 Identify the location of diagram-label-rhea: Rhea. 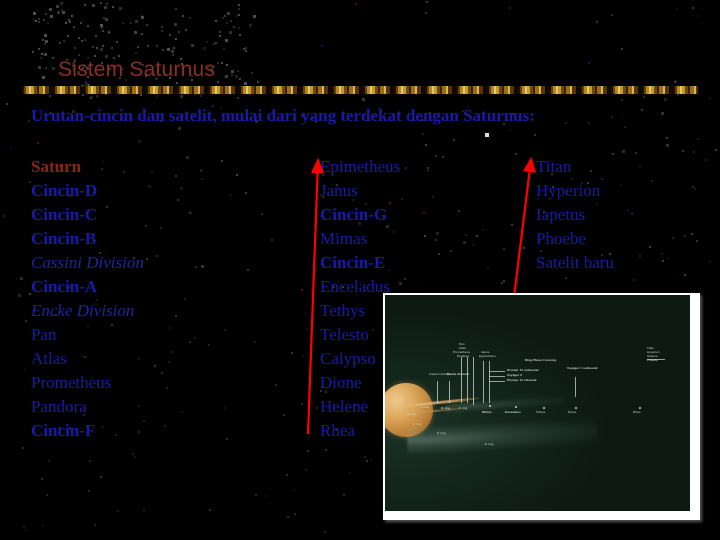
(637, 412).